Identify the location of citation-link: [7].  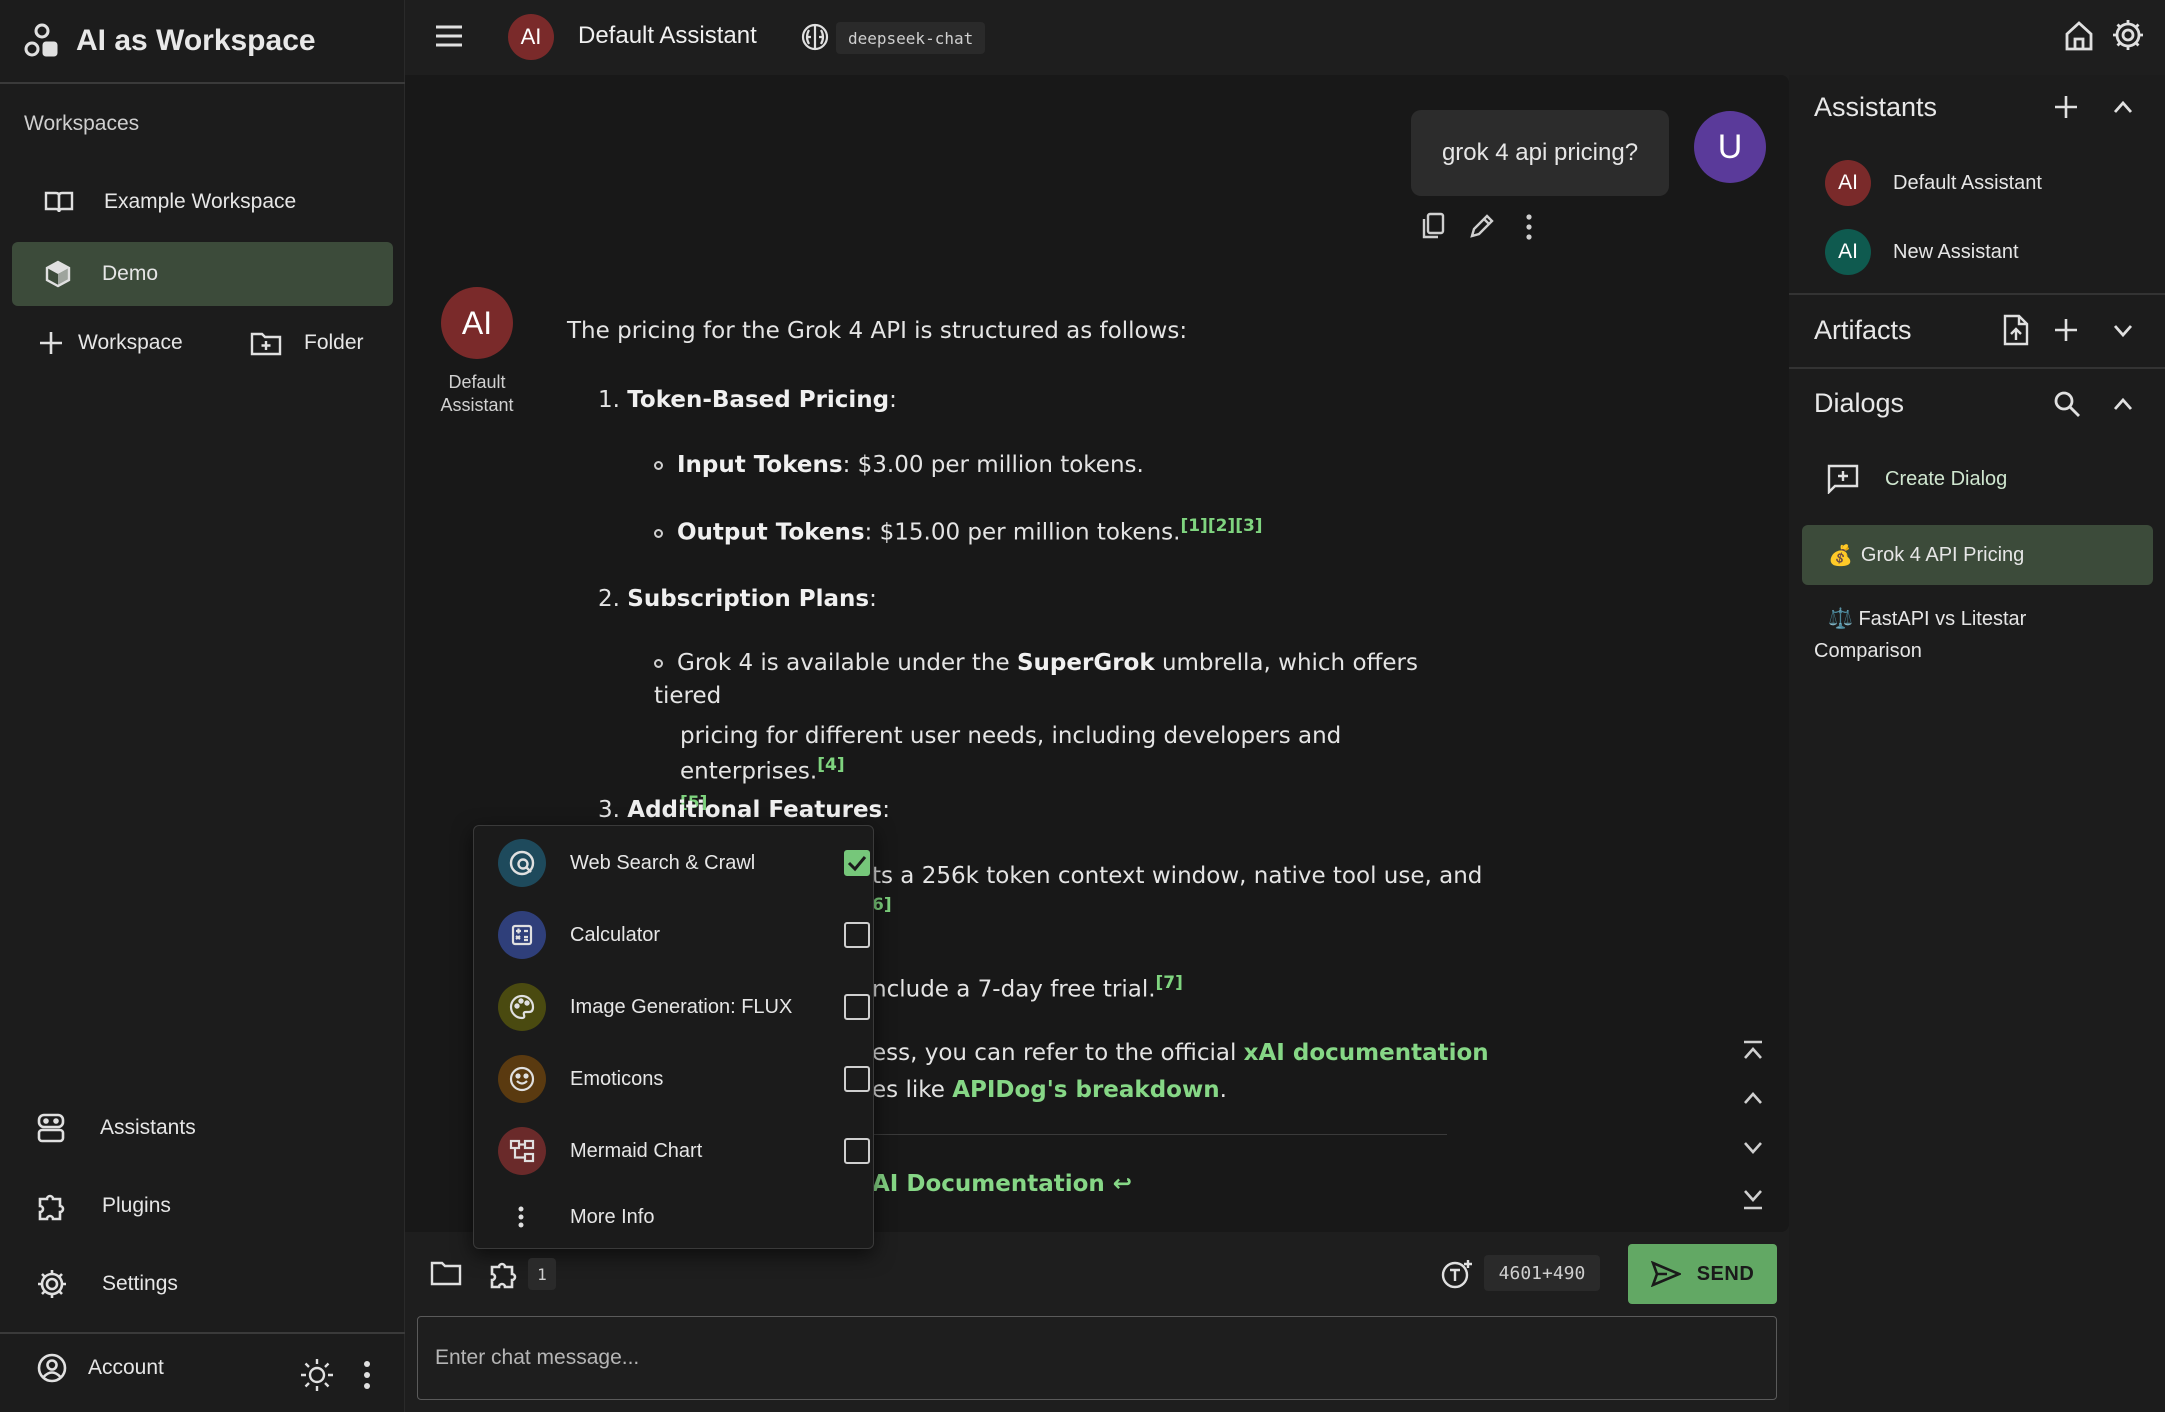
(1169, 983).